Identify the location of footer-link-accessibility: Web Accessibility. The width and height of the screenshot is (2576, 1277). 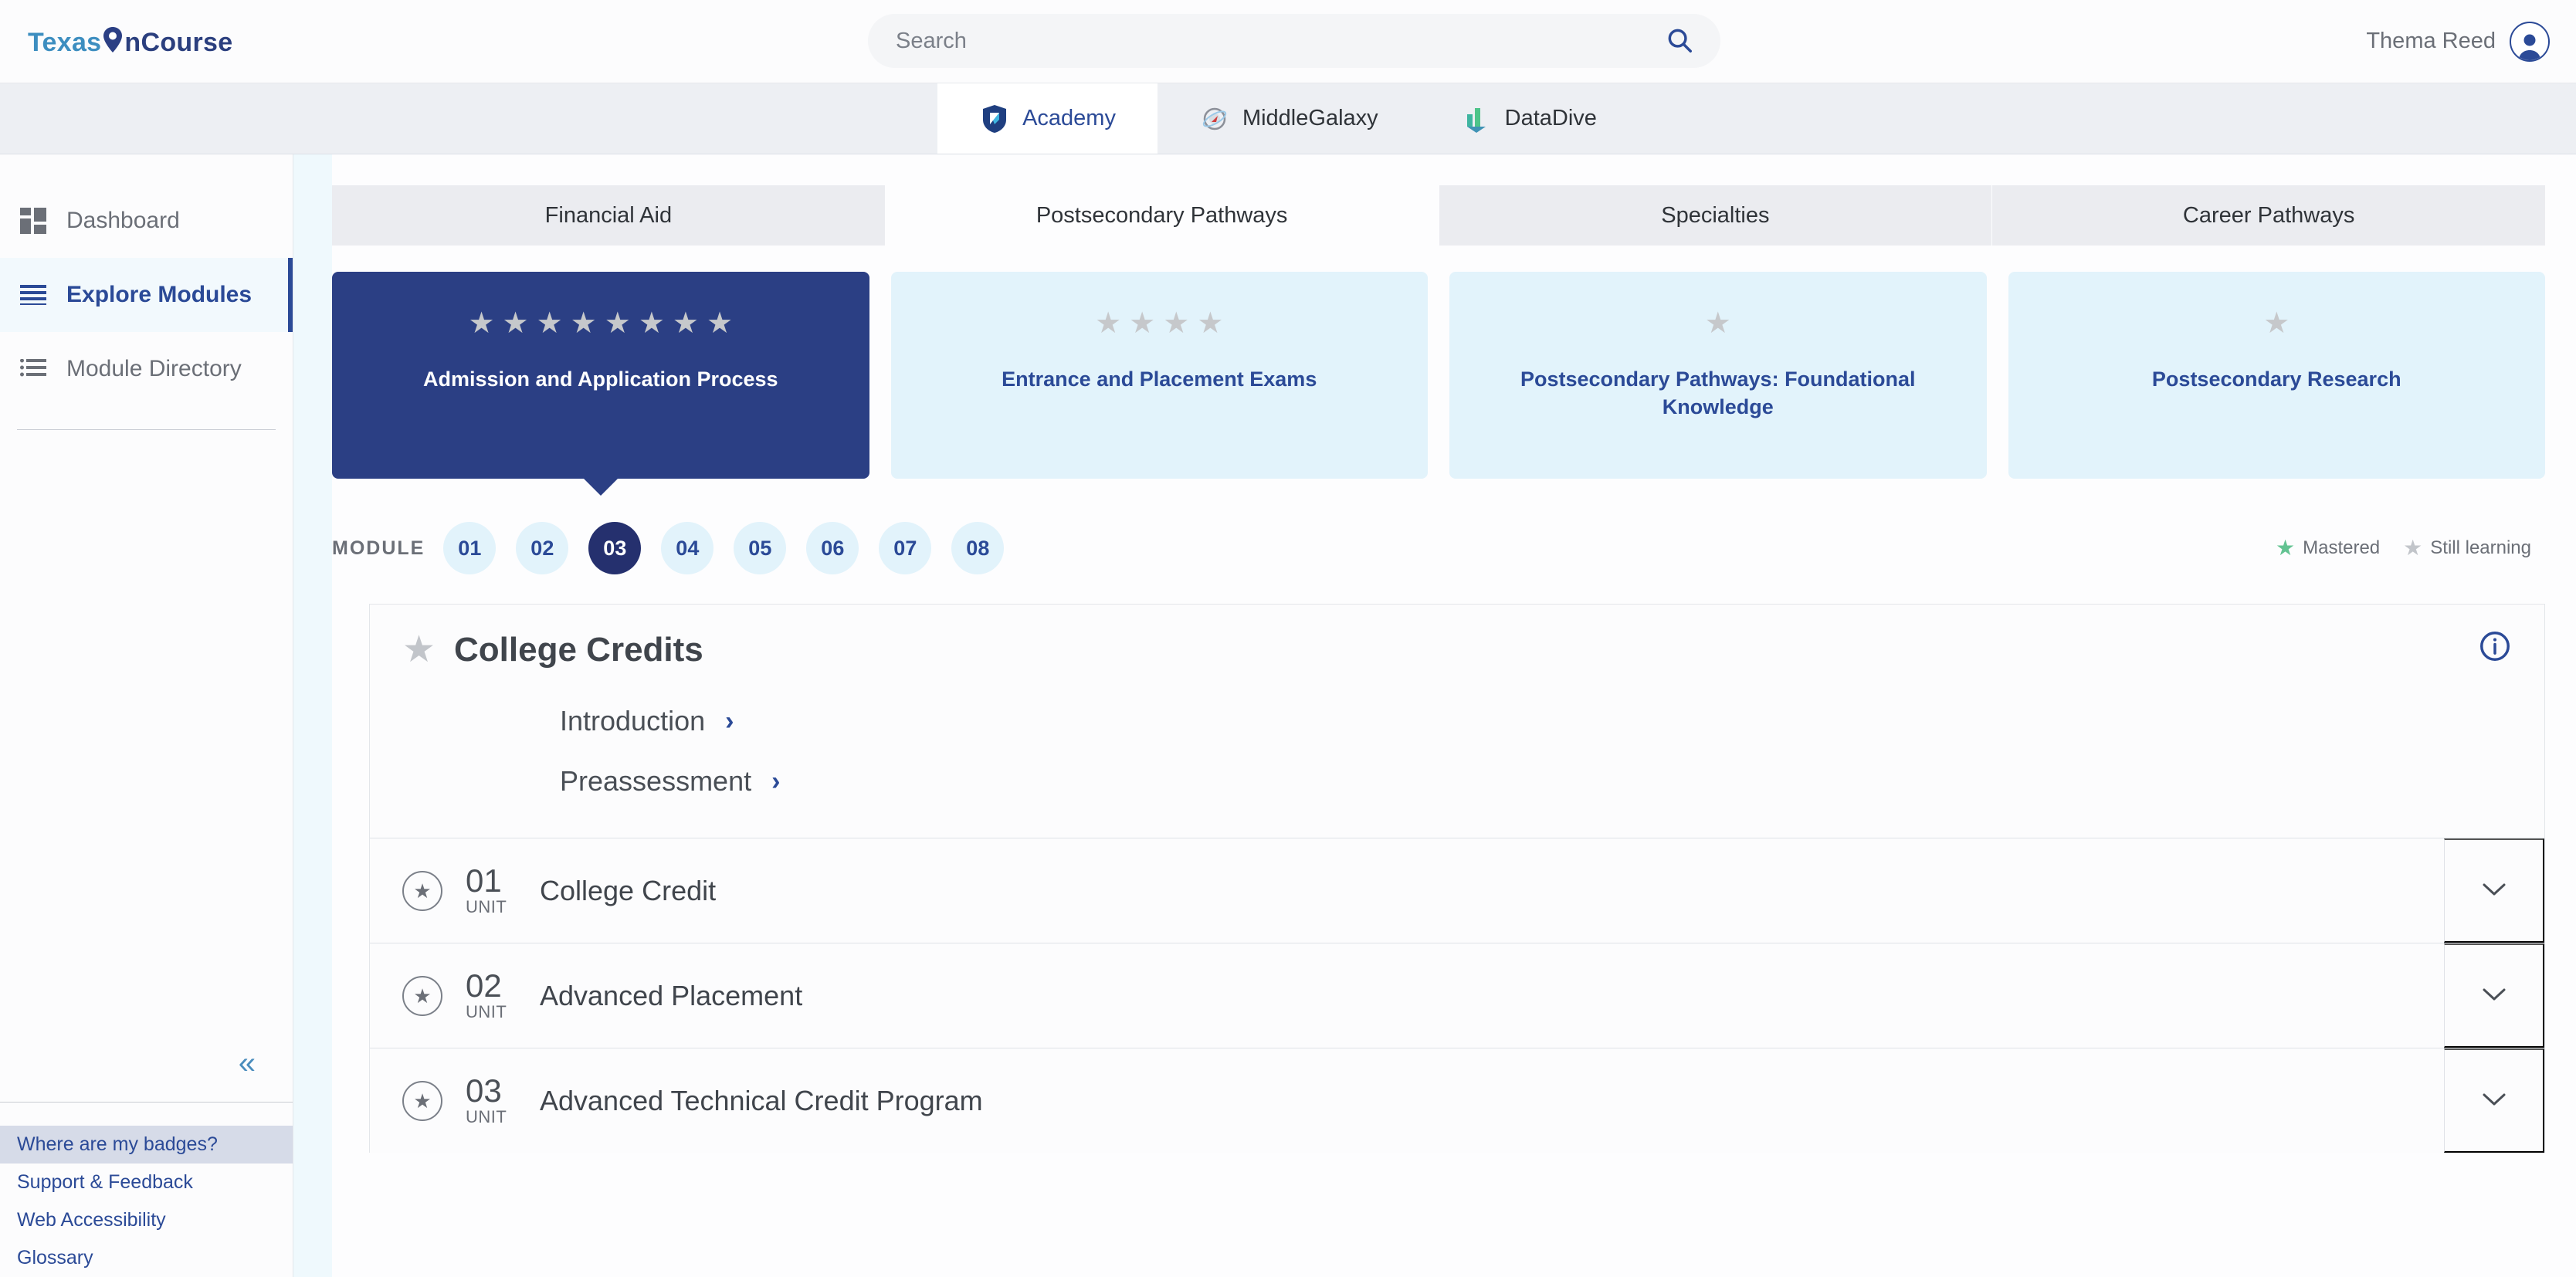
(146, 1220).